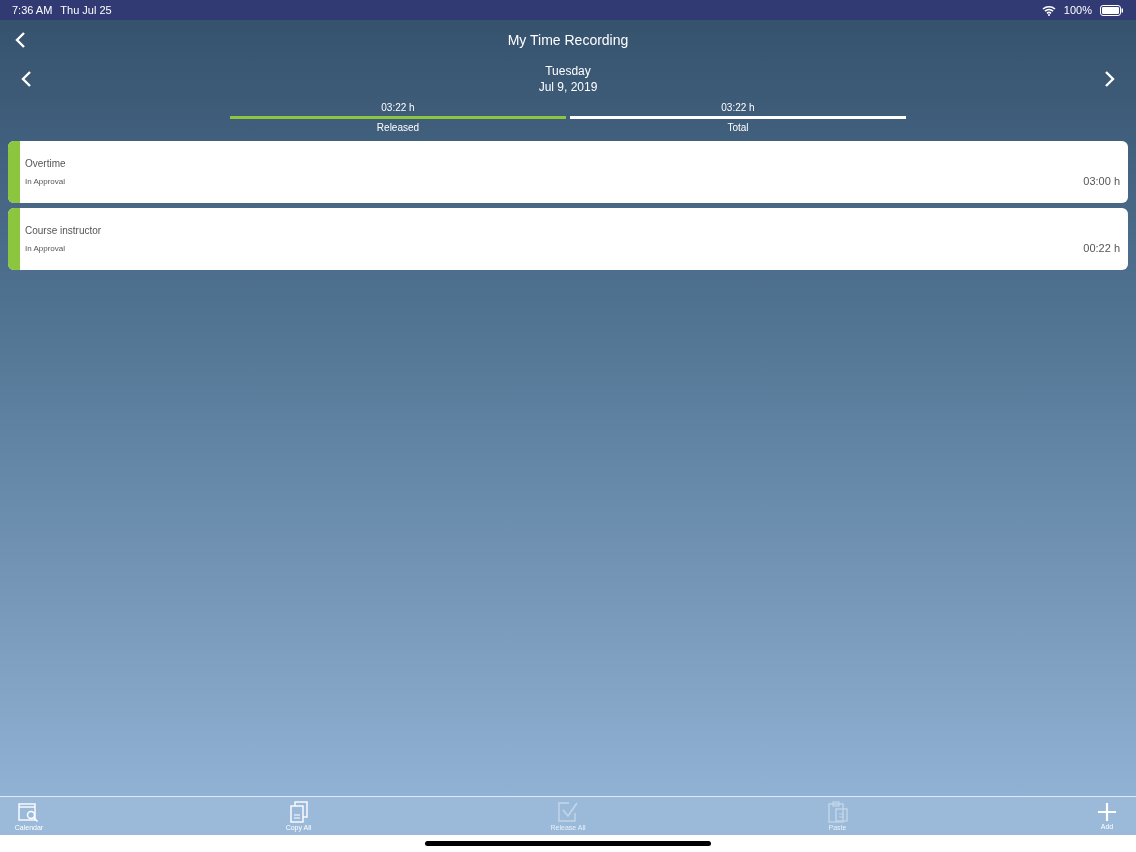  What do you see at coordinates (398, 127) in the screenshot?
I see `summary-label: Released` at bounding box center [398, 127].